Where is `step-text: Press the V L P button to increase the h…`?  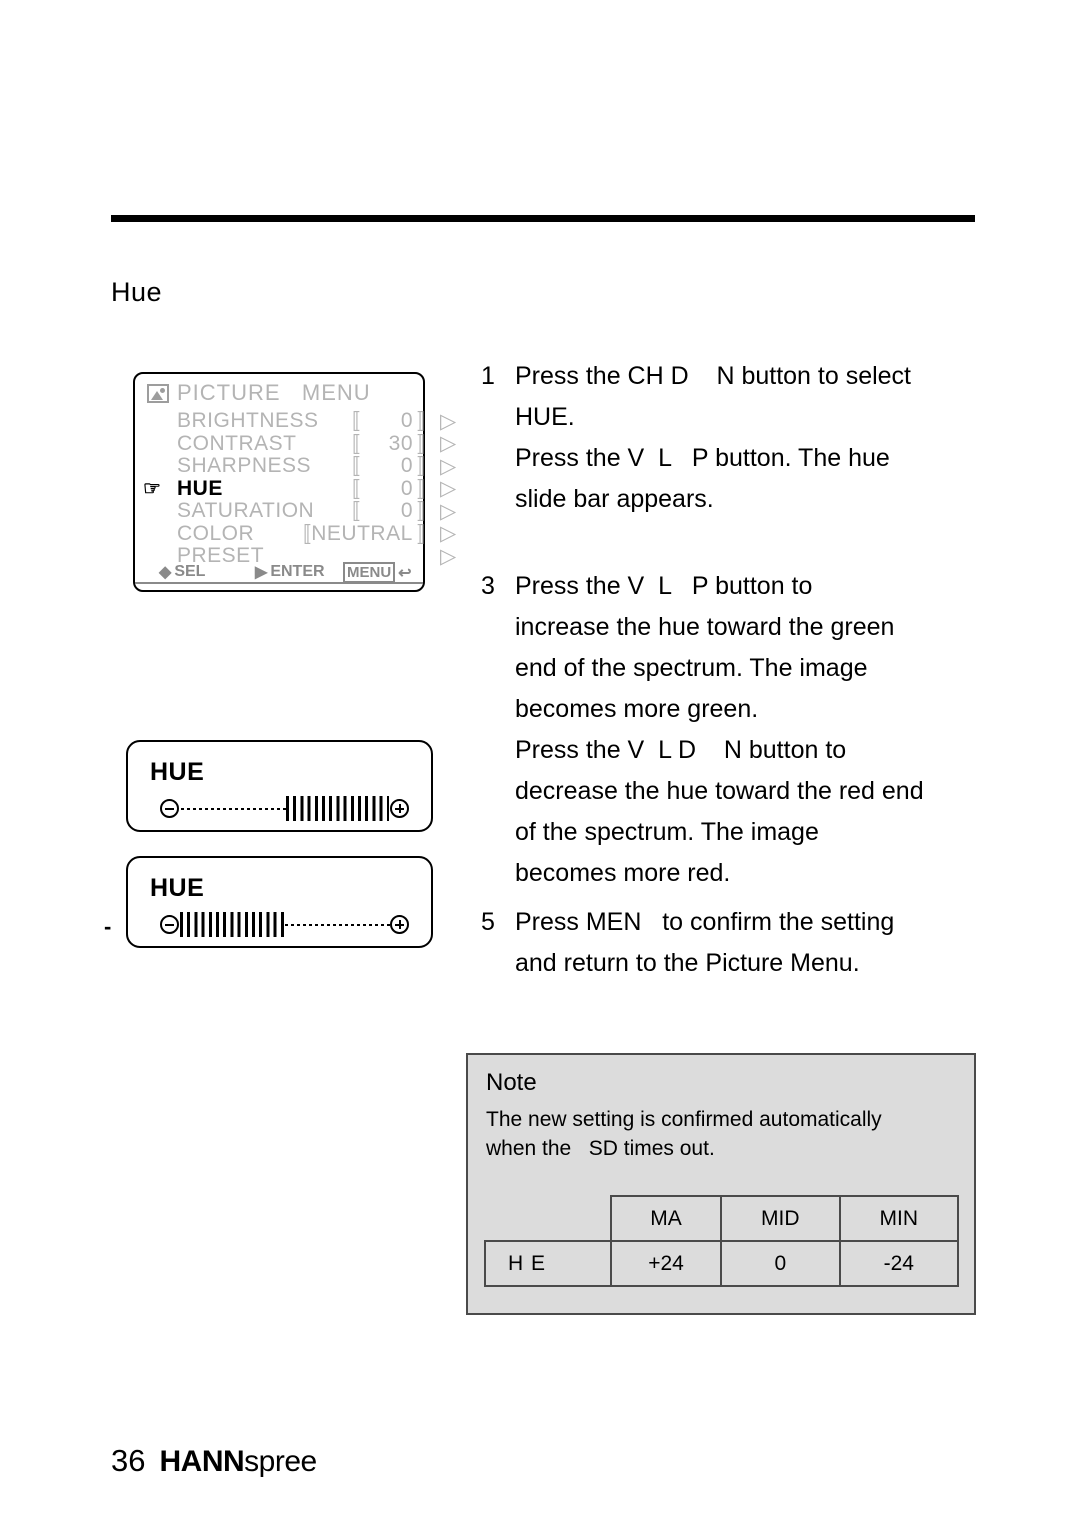 step-text: Press the V L P button to increase the h… is located at coordinates (719, 729).